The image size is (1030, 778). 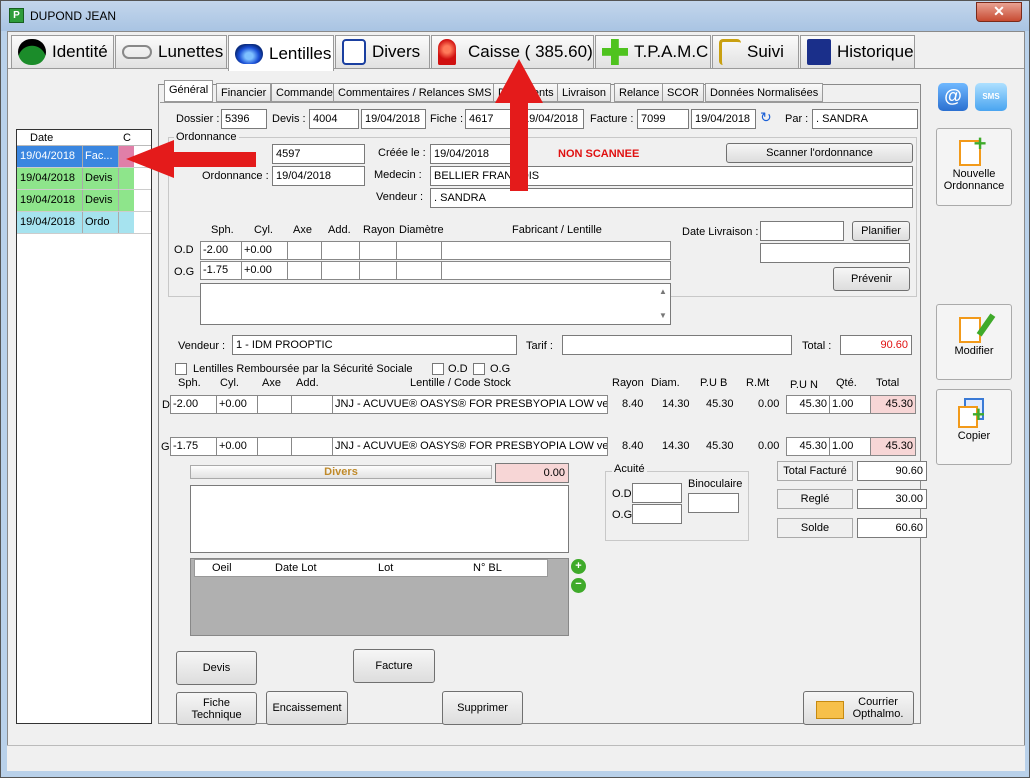 What do you see at coordinates (222, 568) in the screenshot?
I see `lot-header-oeil: Oeil` at bounding box center [222, 568].